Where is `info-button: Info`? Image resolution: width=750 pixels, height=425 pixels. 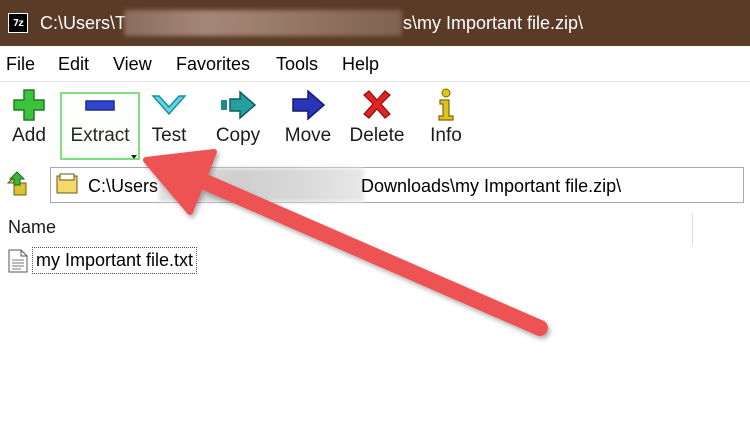 info-button: Info is located at coordinates (446, 121).